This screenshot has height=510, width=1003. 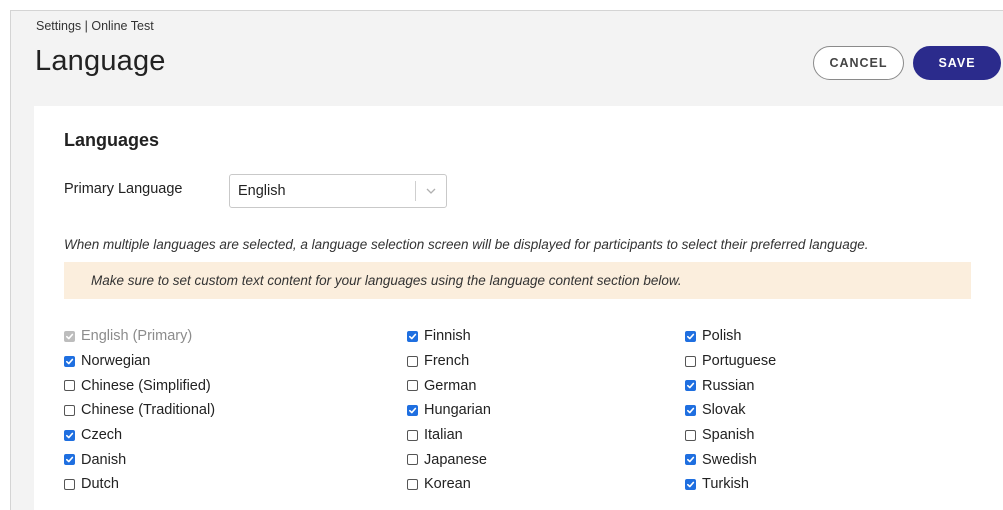 I want to click on section-heading: Languages, so click(x=112, y=140).